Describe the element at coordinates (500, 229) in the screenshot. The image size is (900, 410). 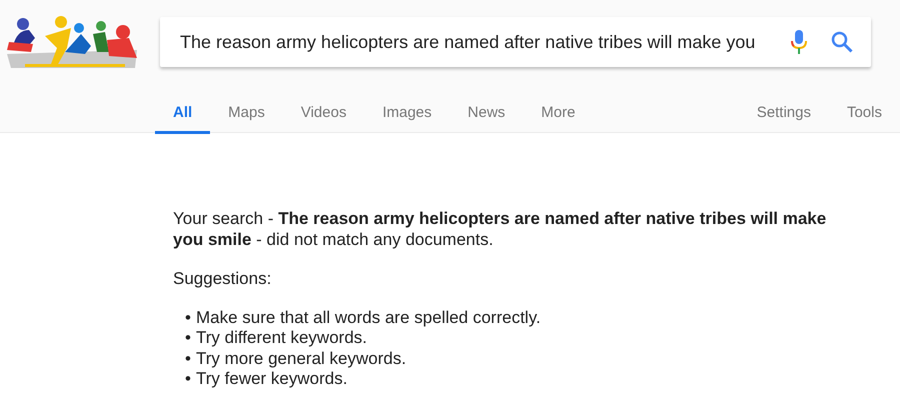
I see `no-results-message: Your search - The reason army helicopters are named after native tribes will make you smile - did not match any documents.` at that location.